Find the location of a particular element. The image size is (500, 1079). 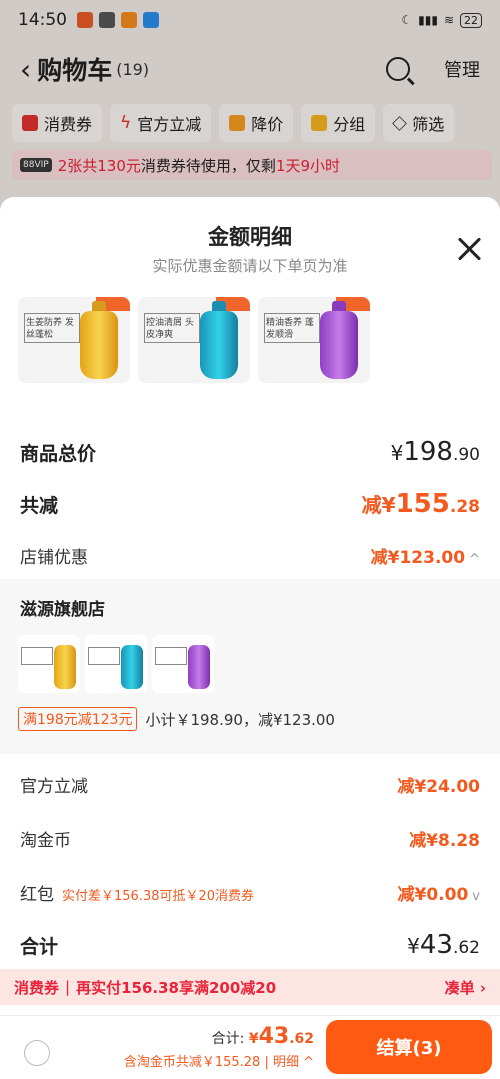

product-image: 精油香养 蓬发顺滑 is located at coordinates (314, 340).